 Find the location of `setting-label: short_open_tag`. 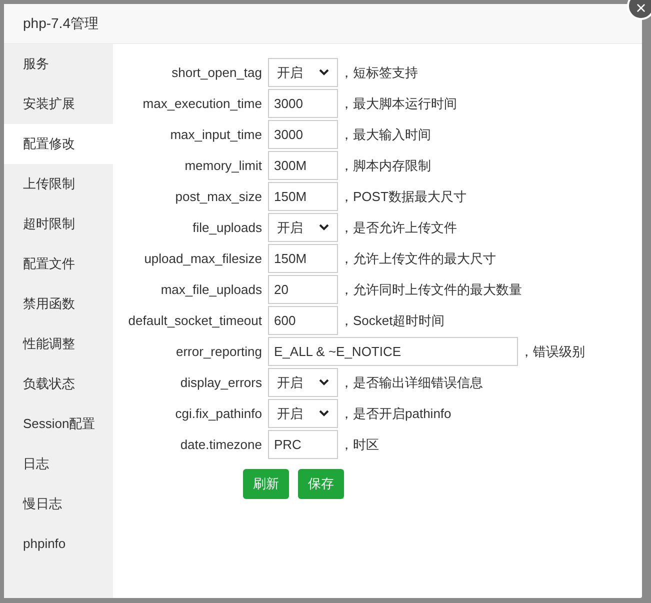

setting-label: short_open_tag is located at coordinates (216, 73).